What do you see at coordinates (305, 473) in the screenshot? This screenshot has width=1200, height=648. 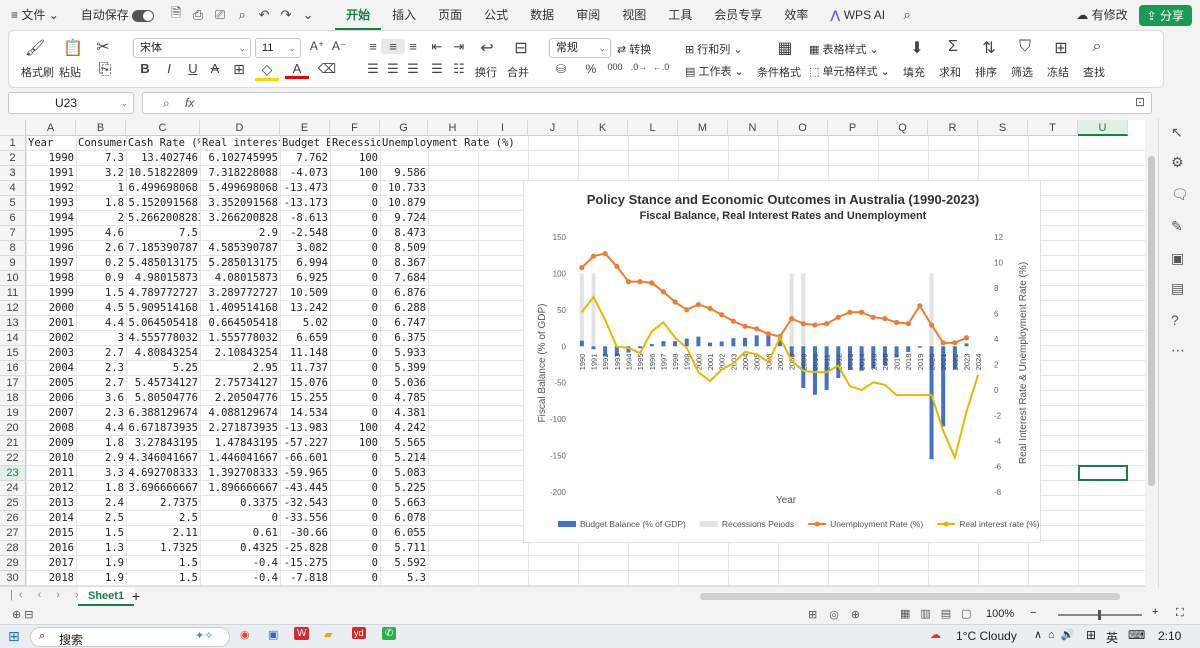 I see `table-cell: -59.965` at bounding box center [305, 473].